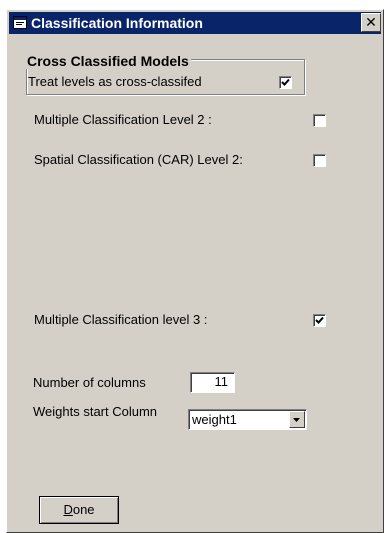  What do you see at coordinates (117, 23) in the screenshot?
I see `window-title: Classification Information` at bounding box center [117, 23].